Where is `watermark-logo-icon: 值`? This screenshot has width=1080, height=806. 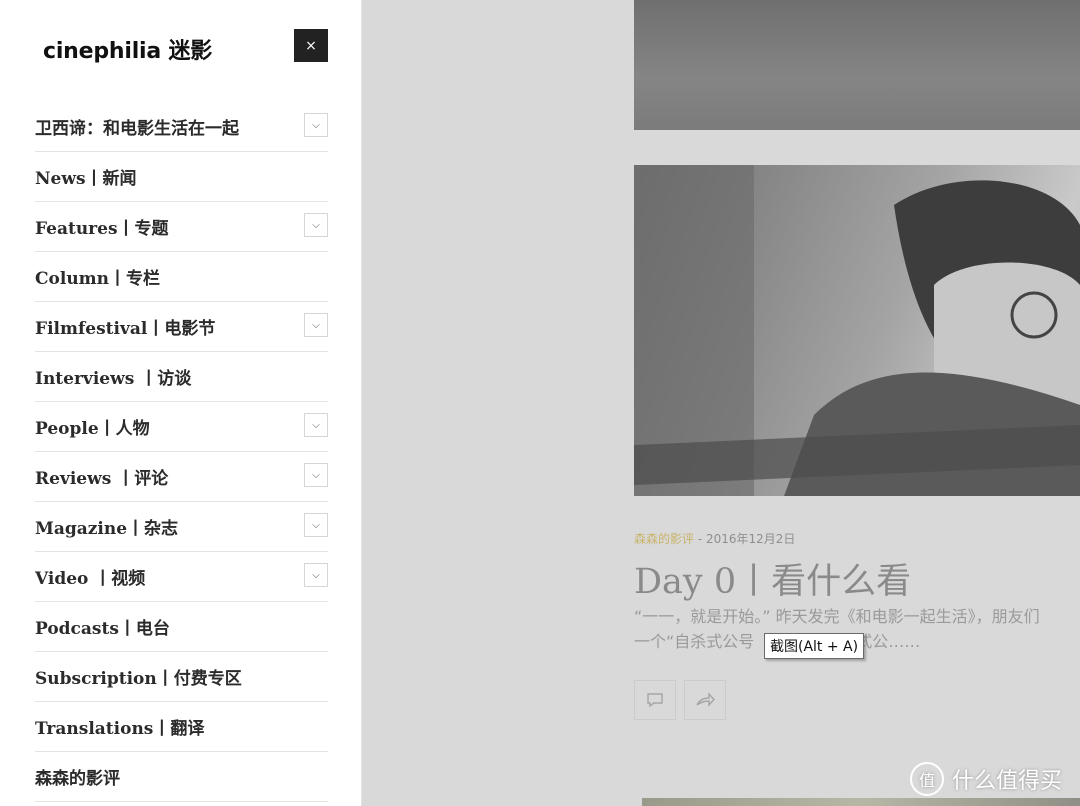
watermark-logo-icon: 值 is located at coordinates (927, 779).